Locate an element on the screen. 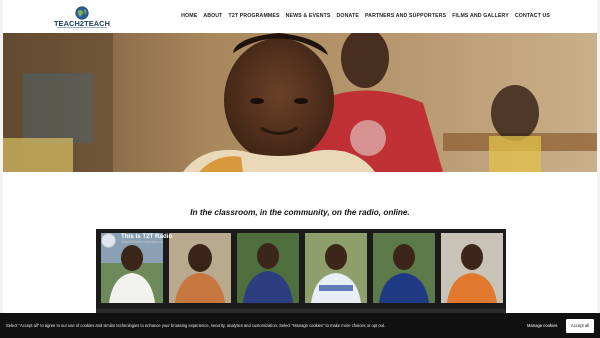 This screenshot has height=338, width=600. channel-avatar is located at coordinates (108, 240).